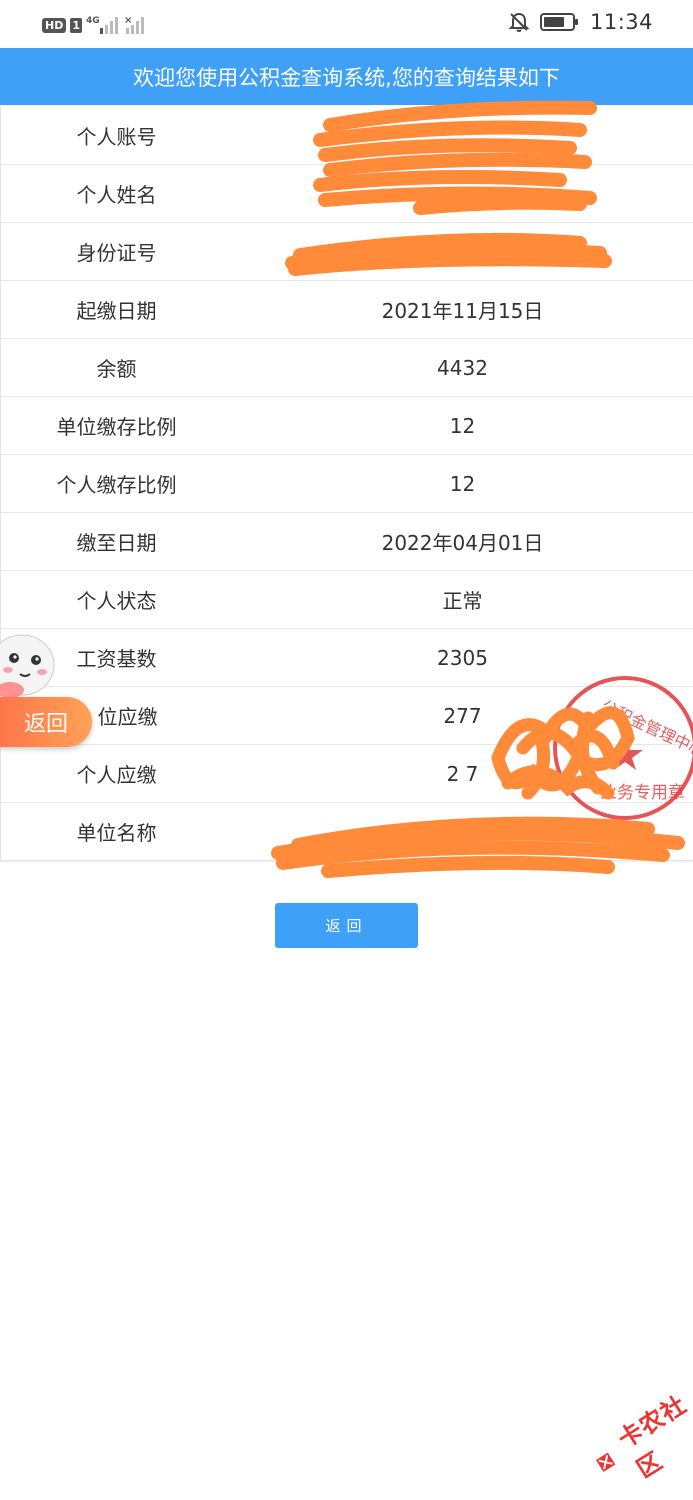 The height and width of the screenshot is (1500, 693). What do you see at coordinates (621, 22) in the screenshot?
I see `status-time: 11:34` at bounding box center [621, 22].